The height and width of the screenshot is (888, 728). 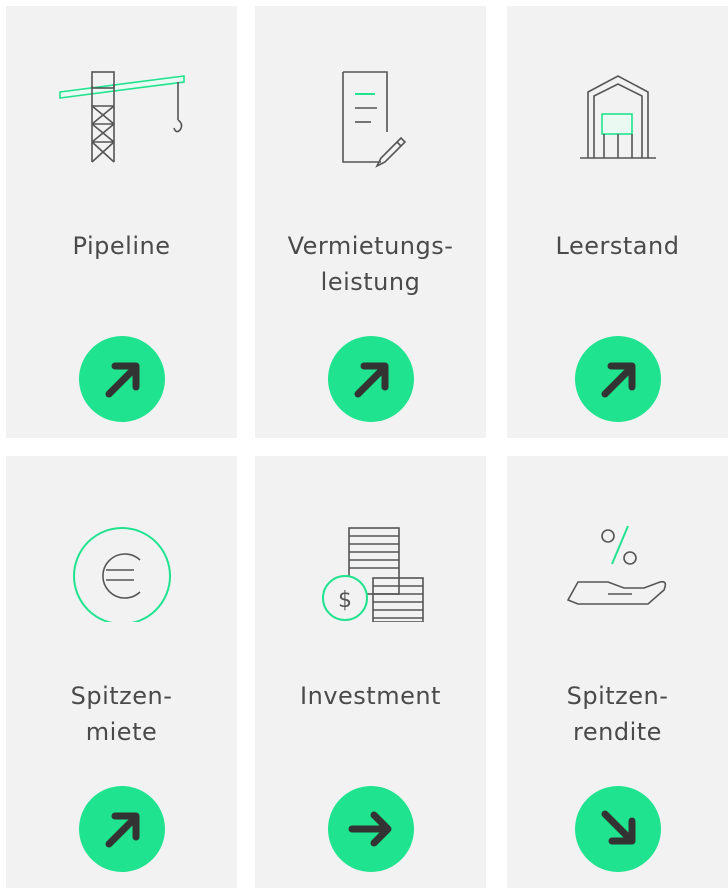 I want to click on euro-coin-icon, so click(x=122, y=567).